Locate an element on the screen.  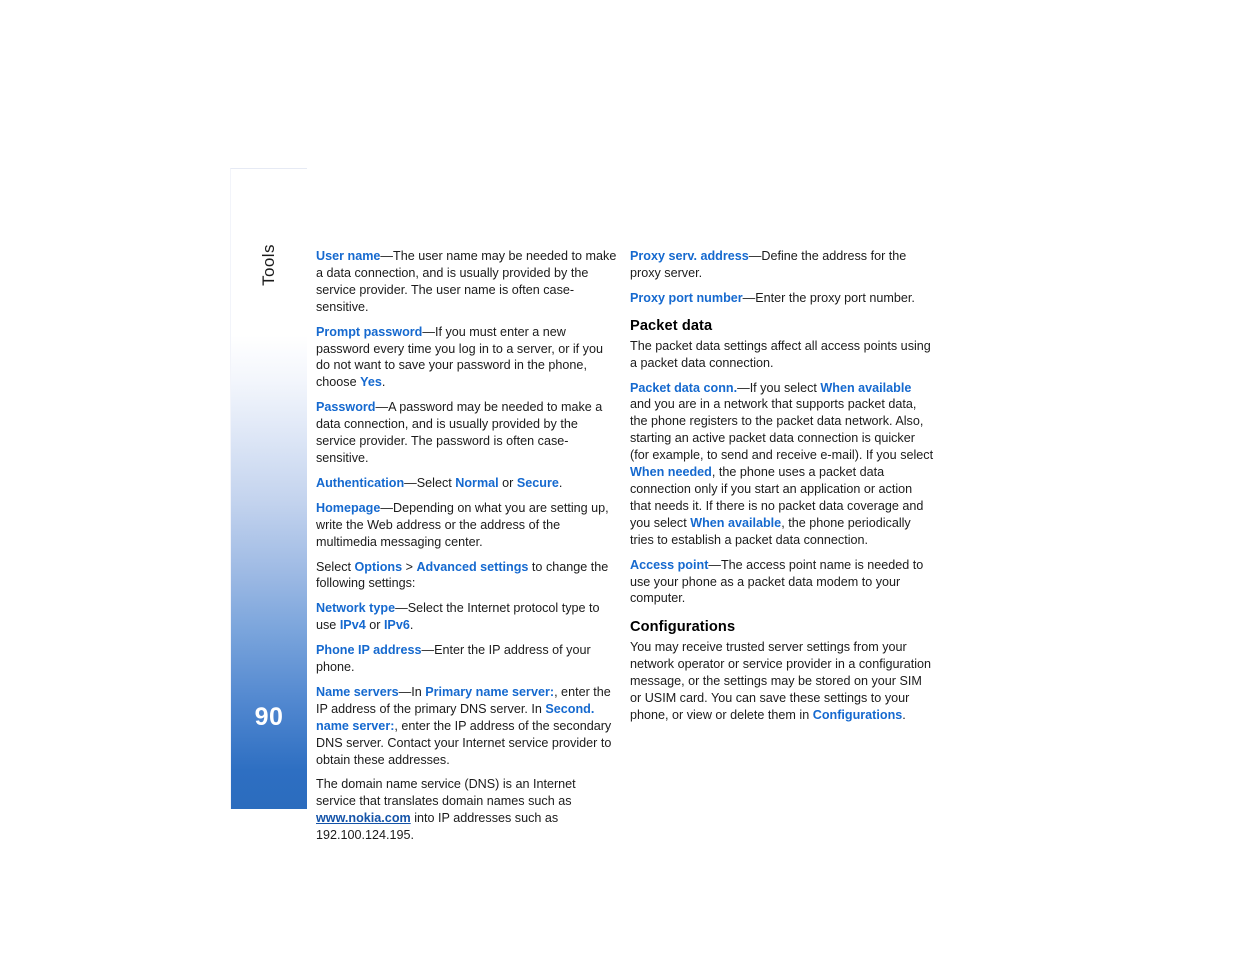
term-proxy-port-number: Proxy port number is located at coordinates (686, 297).